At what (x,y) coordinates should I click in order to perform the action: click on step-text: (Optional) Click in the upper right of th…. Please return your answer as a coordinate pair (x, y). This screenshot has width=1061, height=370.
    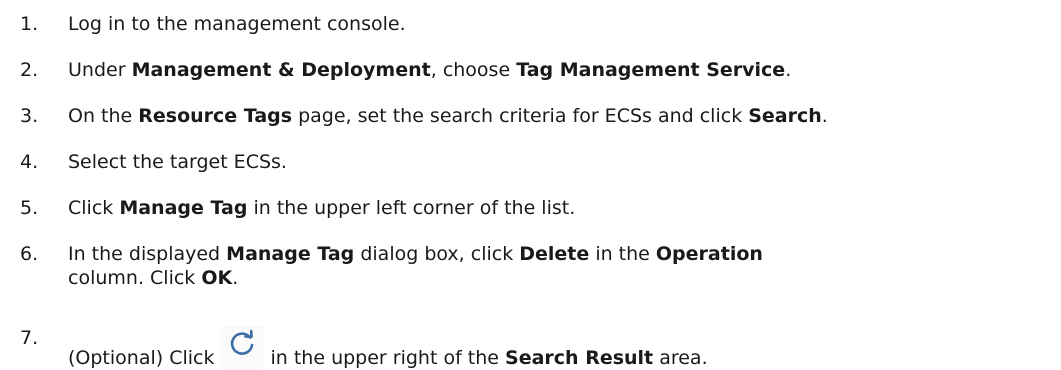
    Looking at the image, I should click on (388, 348).